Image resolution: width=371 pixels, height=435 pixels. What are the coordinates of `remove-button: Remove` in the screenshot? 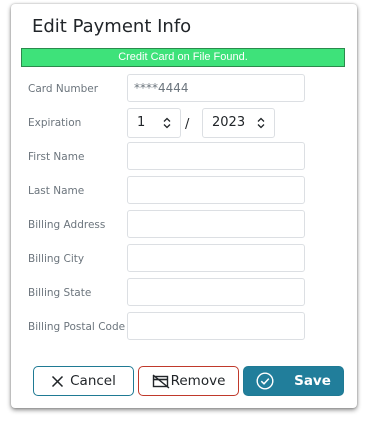 It's located at (188, 381).